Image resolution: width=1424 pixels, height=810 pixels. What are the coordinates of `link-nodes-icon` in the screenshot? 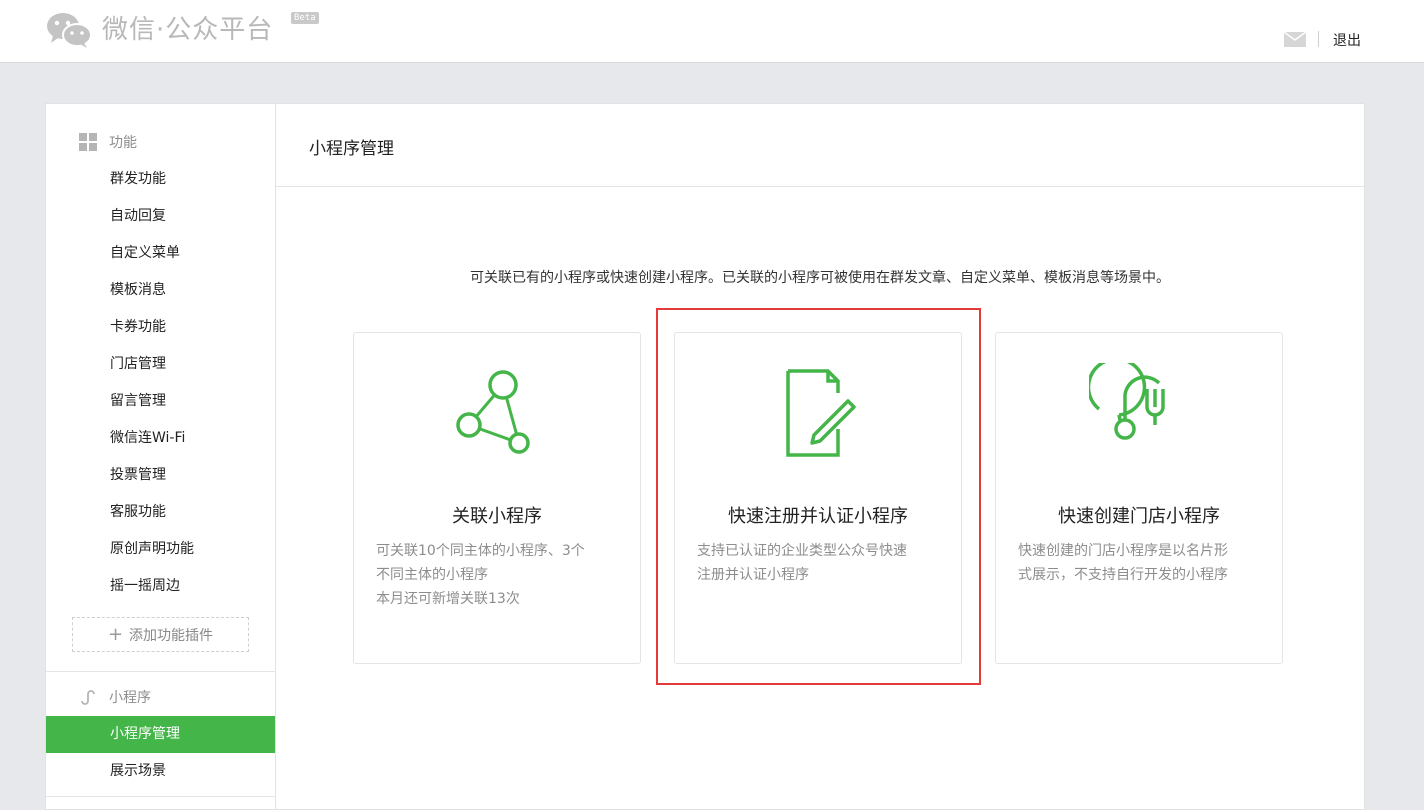 It's located at (493, 412).